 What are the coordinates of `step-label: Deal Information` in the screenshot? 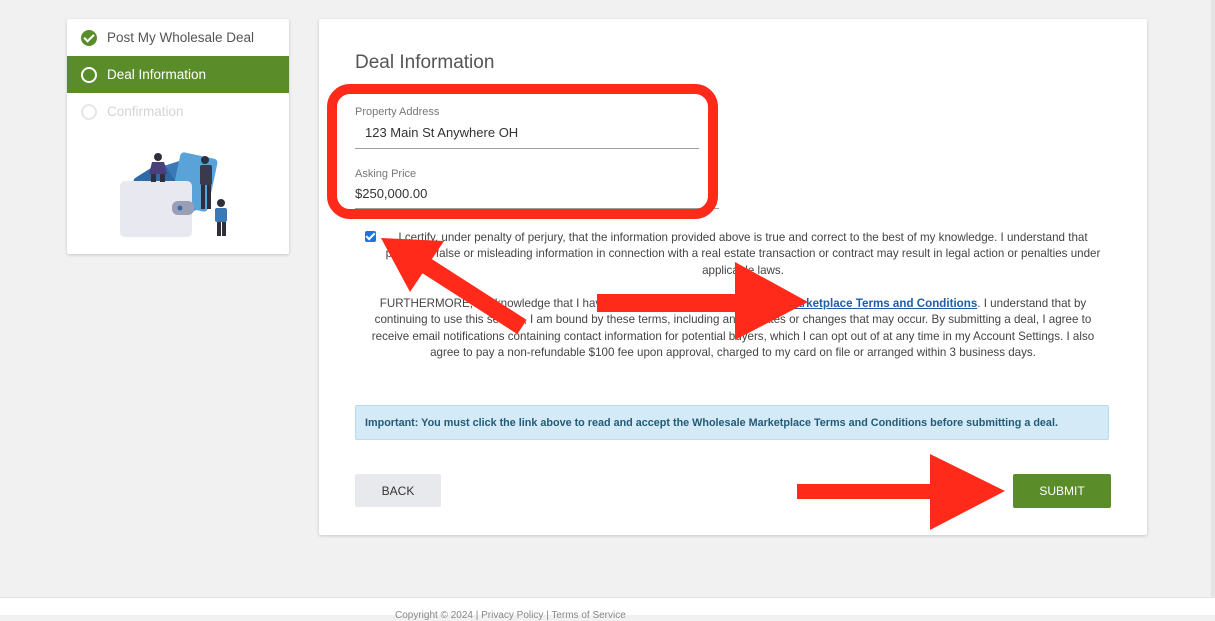 It's located at (157, 74).